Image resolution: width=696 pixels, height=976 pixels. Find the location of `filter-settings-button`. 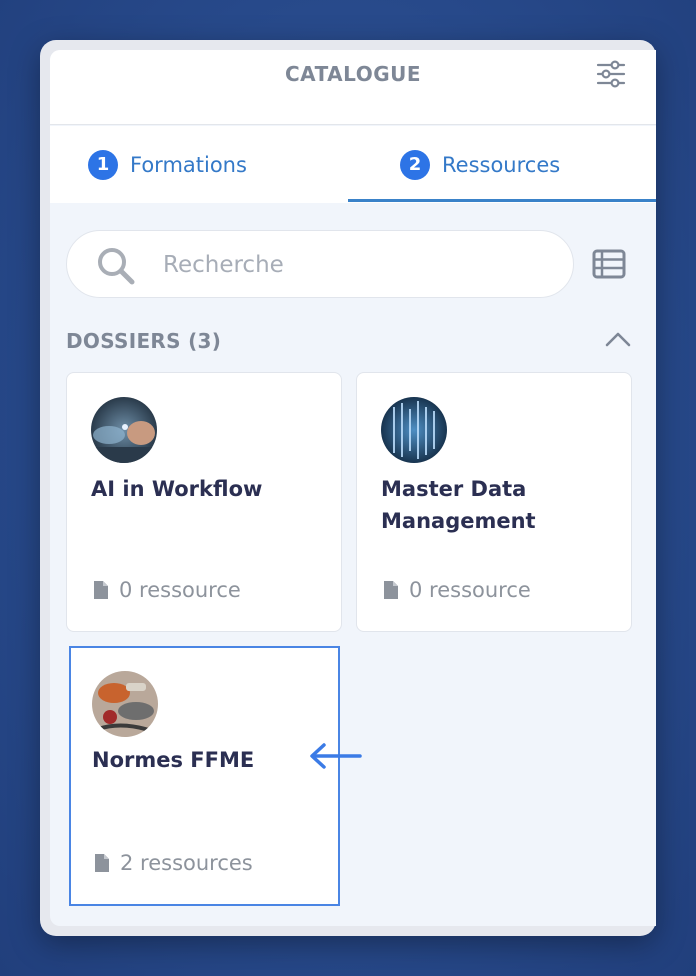

filter-settings-button is located at coordinates (611, 74).